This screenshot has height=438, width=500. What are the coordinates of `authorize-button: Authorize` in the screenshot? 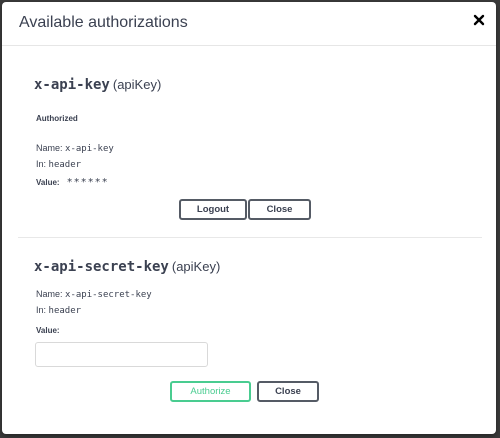 It's located at (210, 391).